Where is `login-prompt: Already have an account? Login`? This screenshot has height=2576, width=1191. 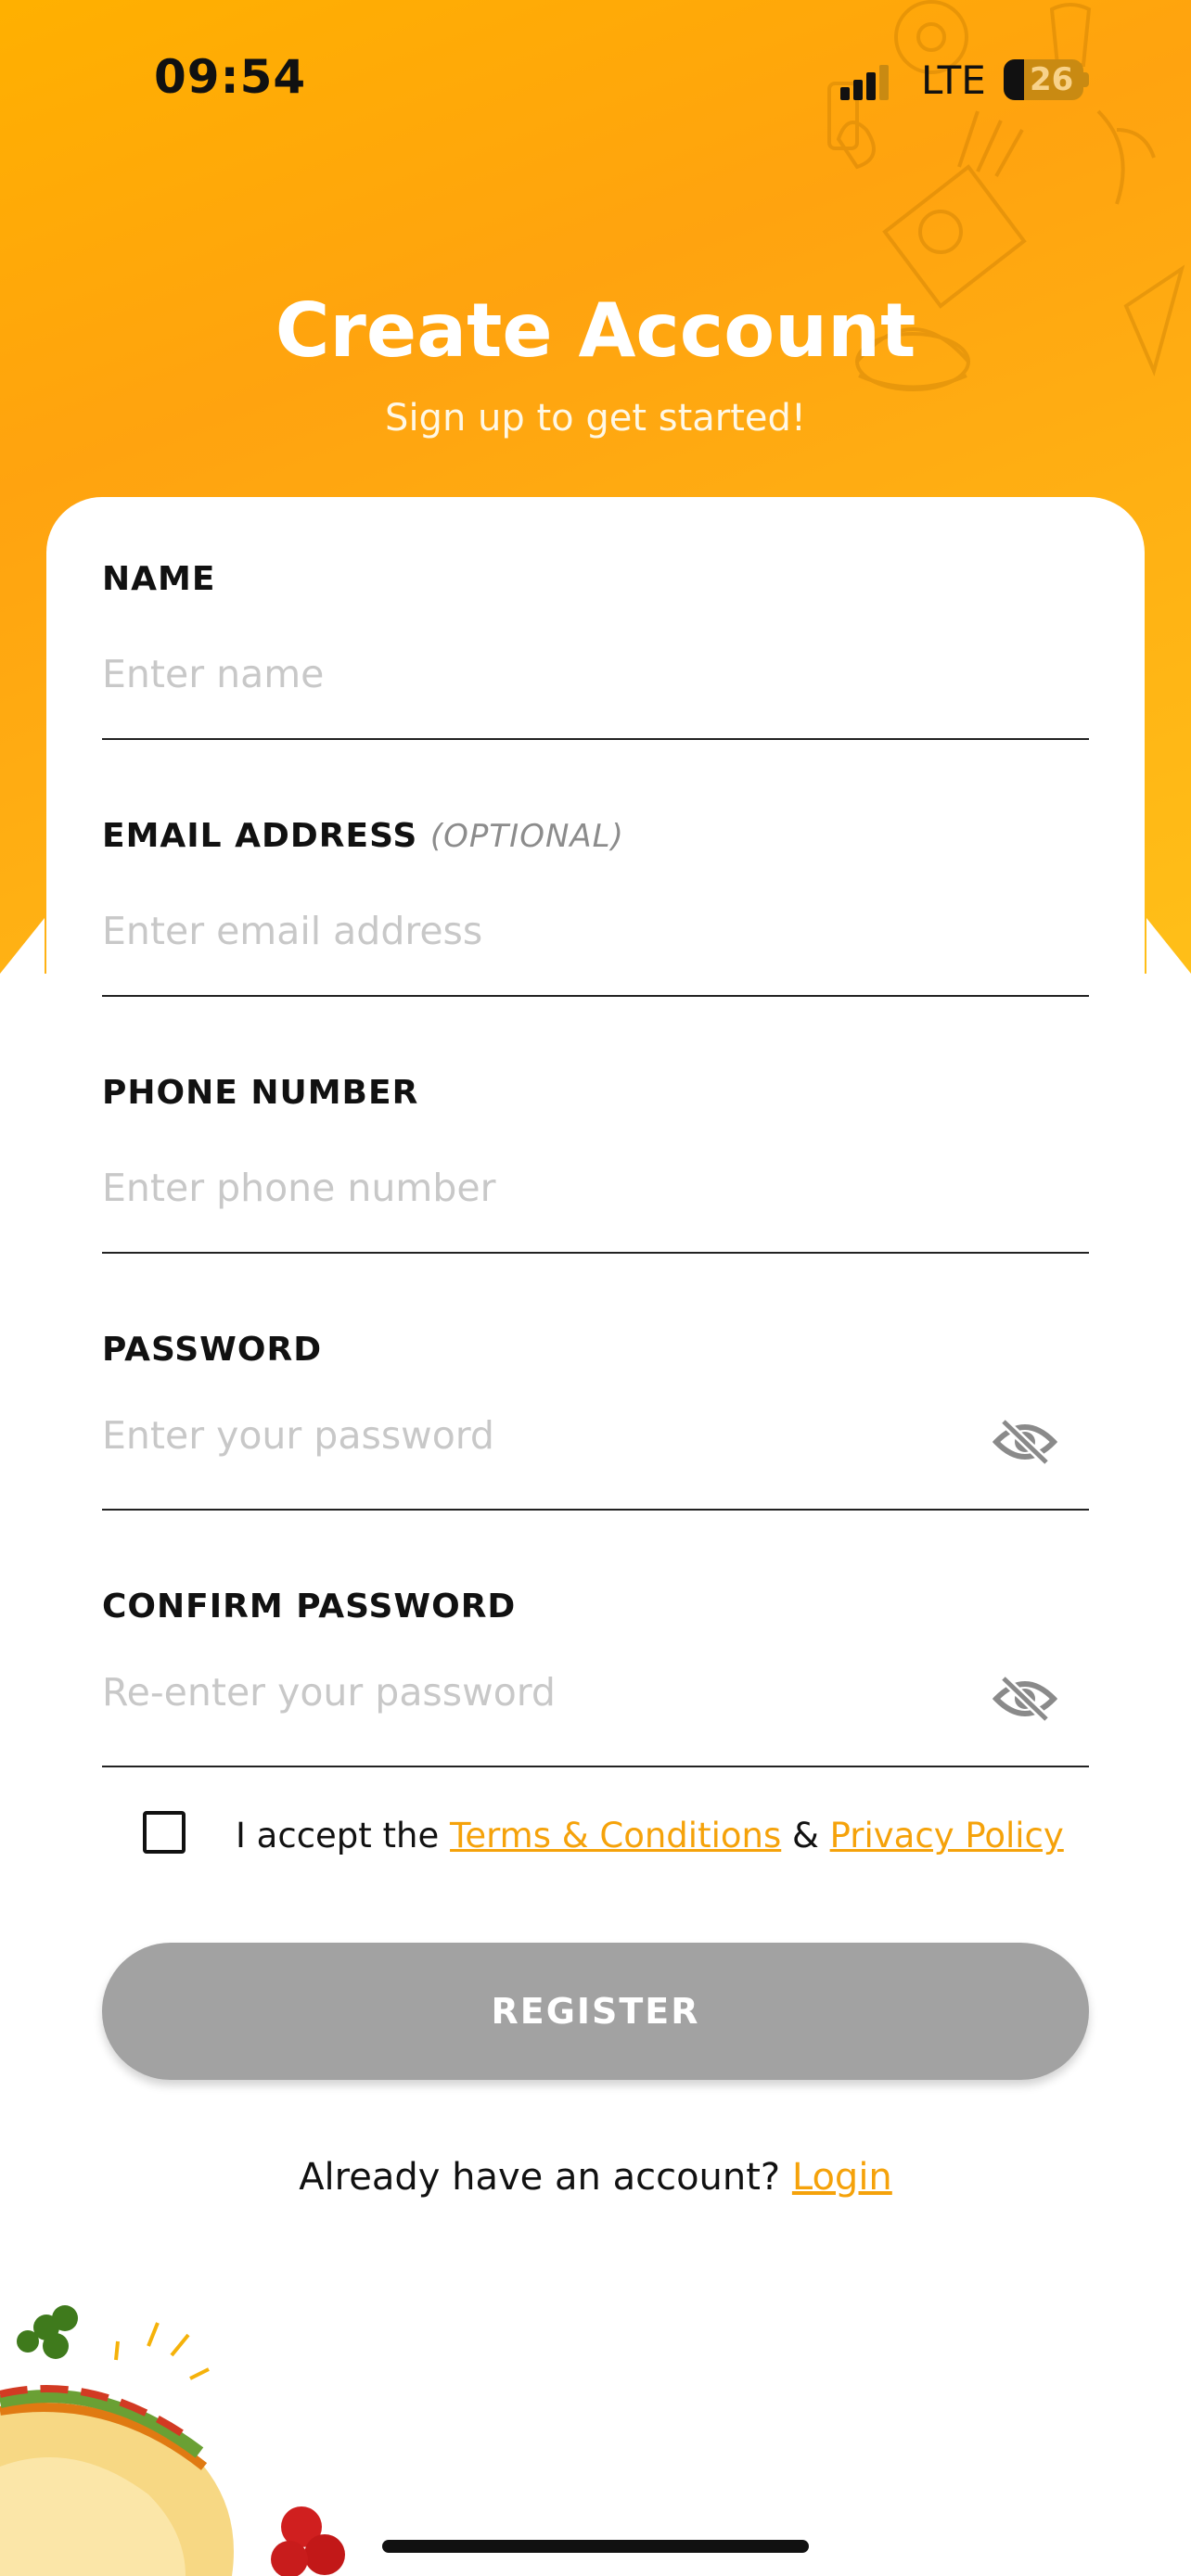
login-prompt: Already have an account? Login is located at coordinates (595, 2178).